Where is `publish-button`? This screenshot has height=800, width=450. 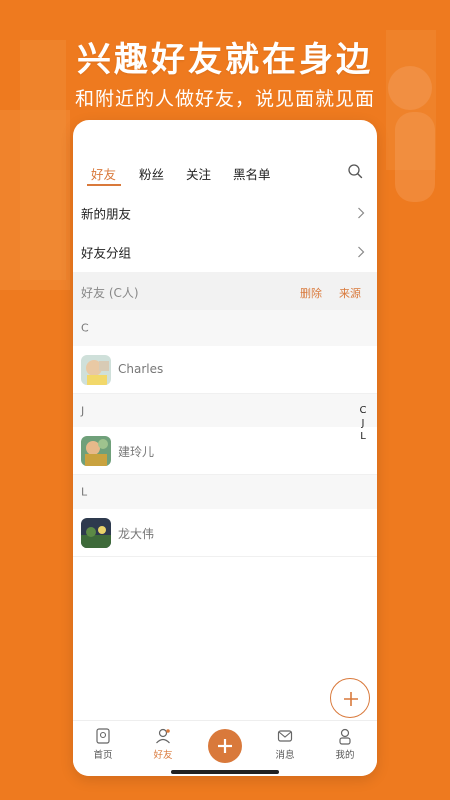
publish-button is located at coordinates (225, 746).